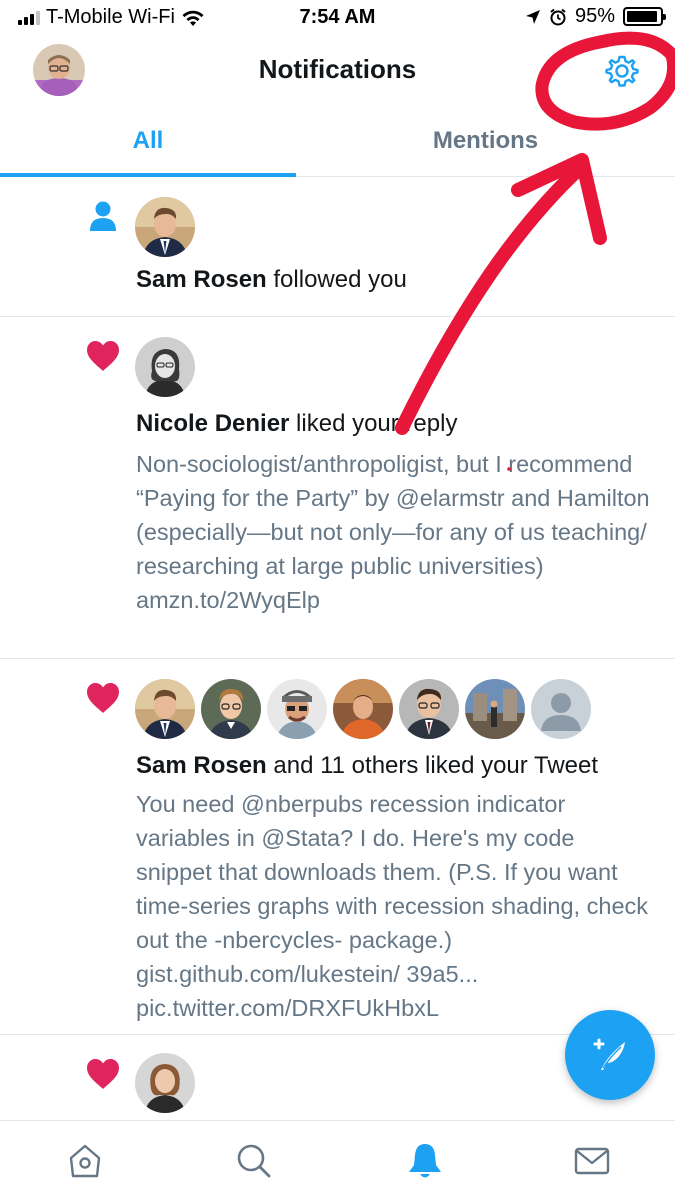 The image size is (675, 1200). What do you see at coordinates (432, 765) in the screenshot?
I see `notification-action: and 11 others liked your Tweet` at bounding box center [432, 765].